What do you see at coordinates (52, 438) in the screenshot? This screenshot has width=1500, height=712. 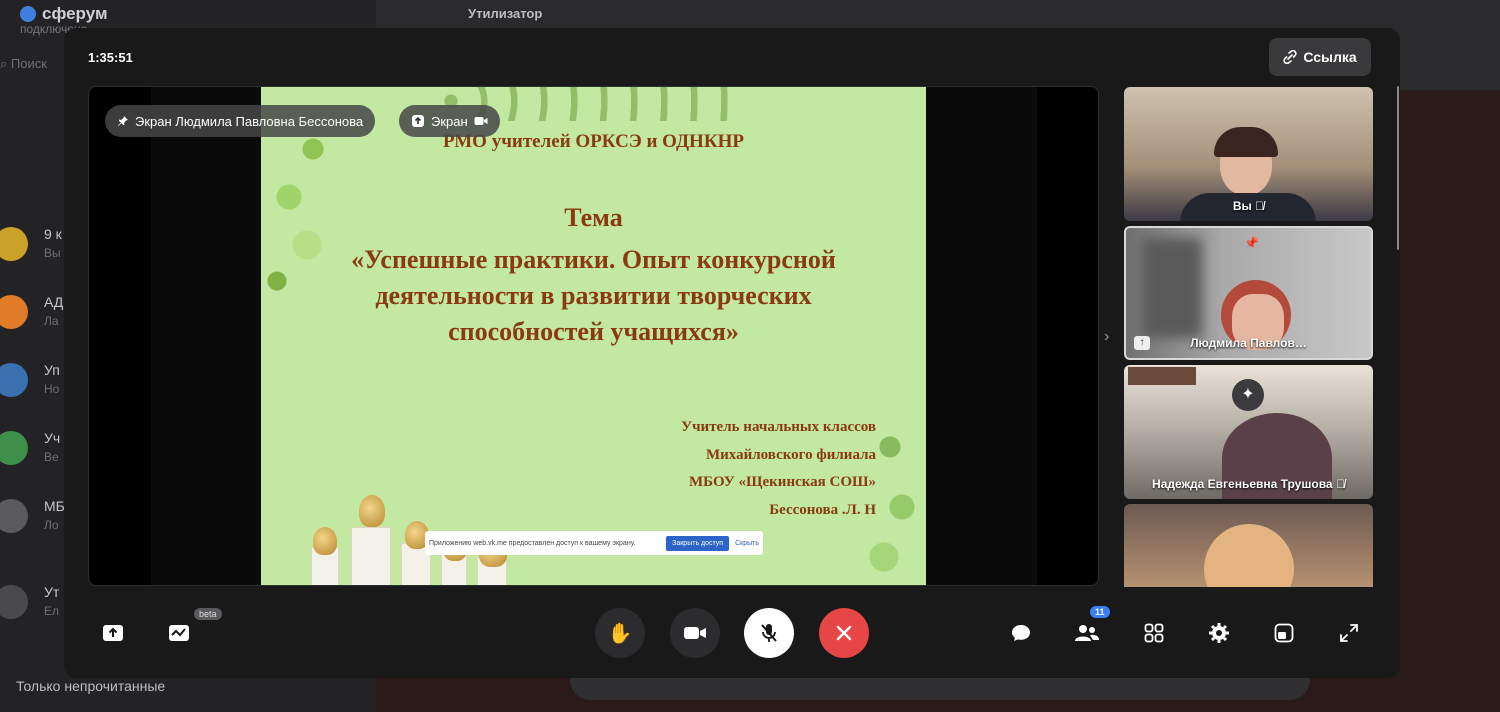 I see `chat-name: Уч` at bounding box center [52, 438].